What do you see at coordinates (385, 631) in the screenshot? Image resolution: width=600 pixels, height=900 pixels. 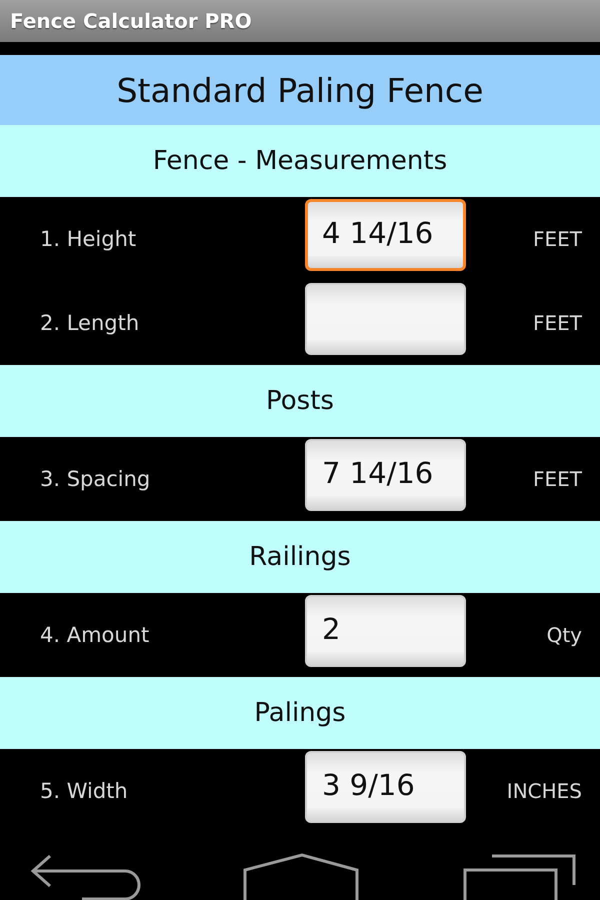 I see `value-input: 2` at bounding box center [385, 631].